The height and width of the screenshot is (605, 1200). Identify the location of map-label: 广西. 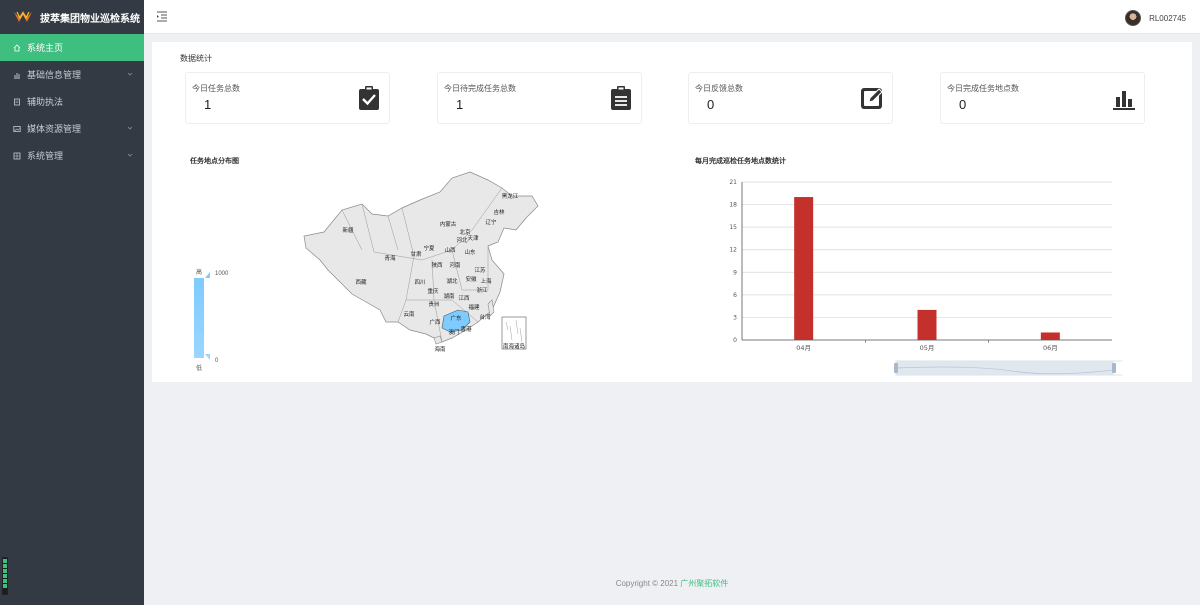
(435, 322).